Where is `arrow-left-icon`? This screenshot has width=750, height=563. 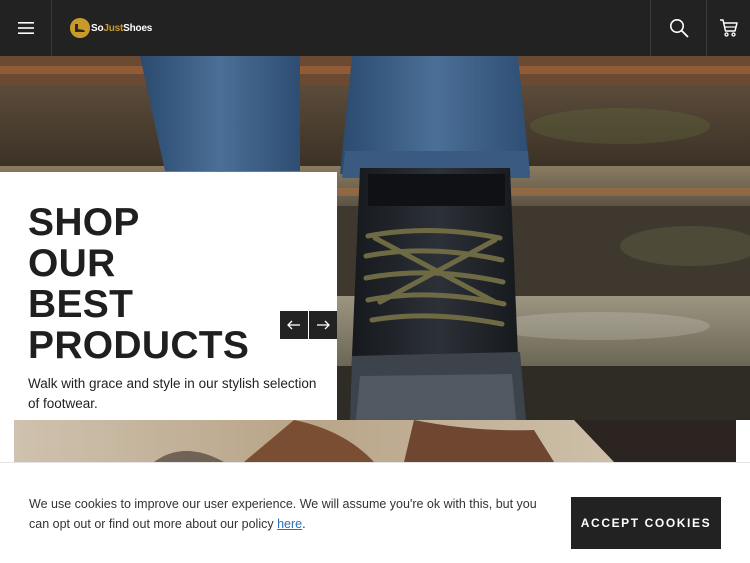
arrow-left-icon is located at coordinates (293, 325).